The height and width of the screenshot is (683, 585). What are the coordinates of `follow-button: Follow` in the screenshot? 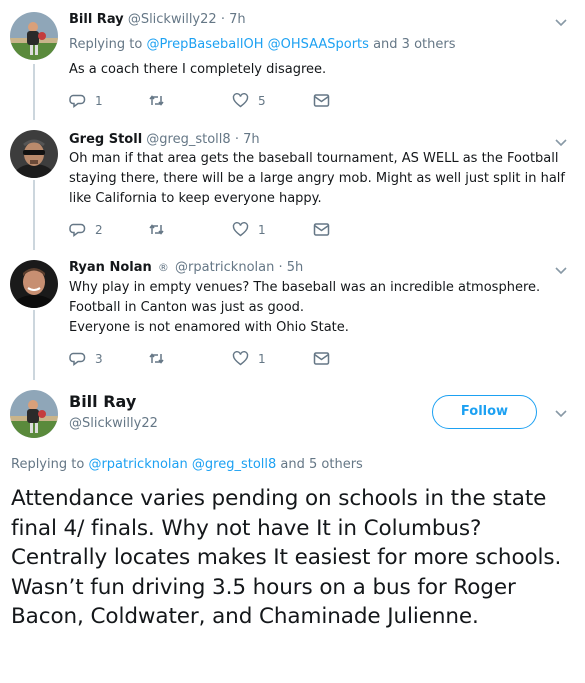 It's located at (484, 412).